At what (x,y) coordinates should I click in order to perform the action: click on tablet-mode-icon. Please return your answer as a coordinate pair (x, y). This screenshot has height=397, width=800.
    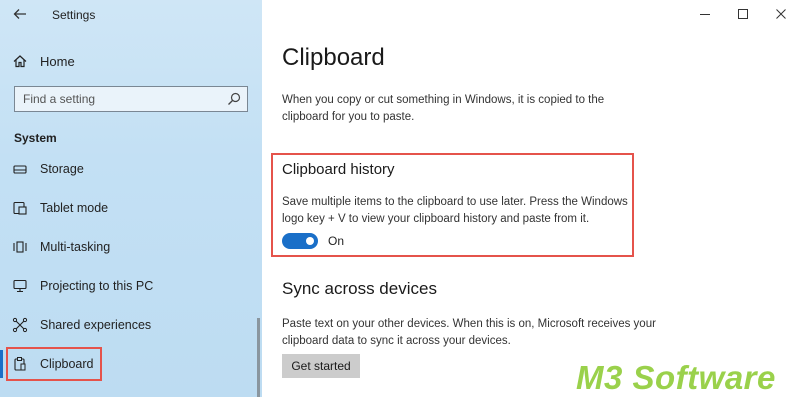
    Looking at the image, I should click on (20, 208).